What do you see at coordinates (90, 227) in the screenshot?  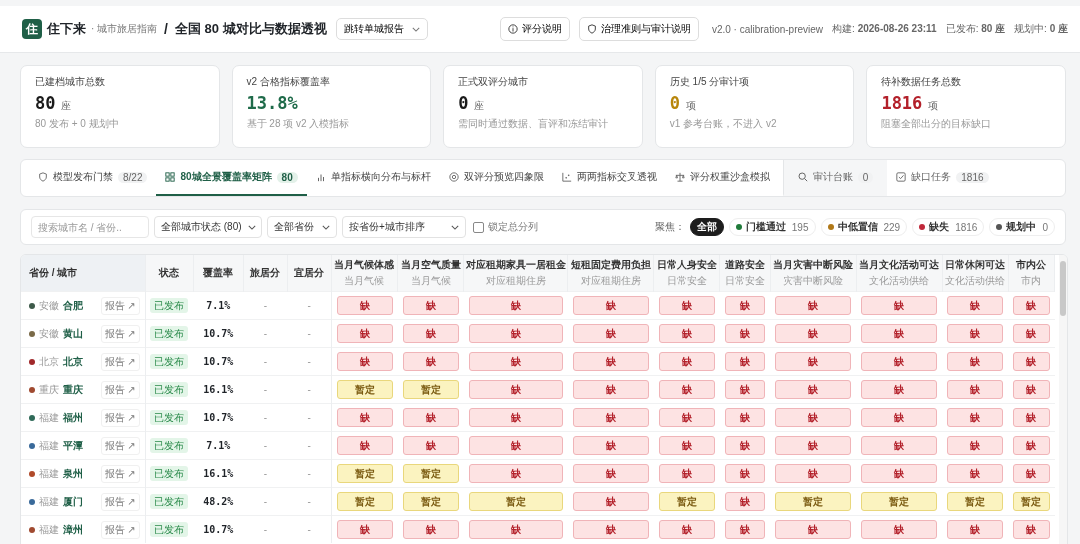 I see `search-field: 搜索城市名 / 省份..` at bounding box center [90, 227].